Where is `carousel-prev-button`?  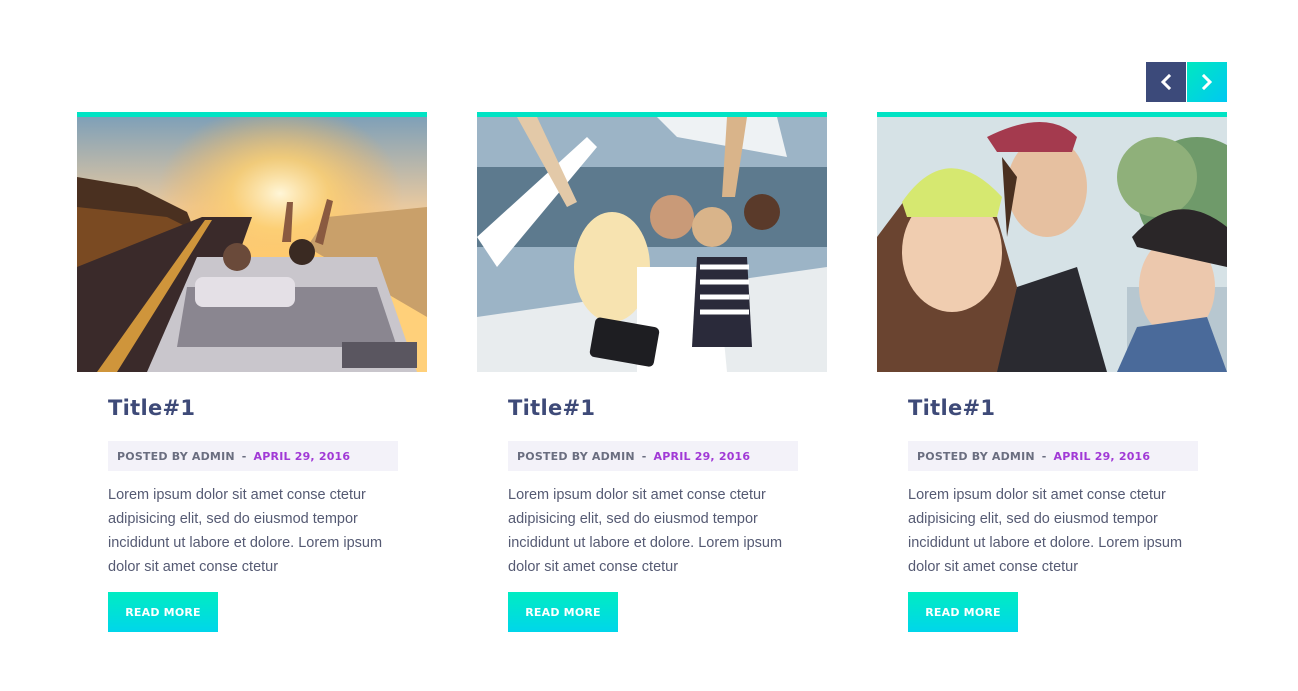
carousel-prev-button is located at coordinates (1166, 82).